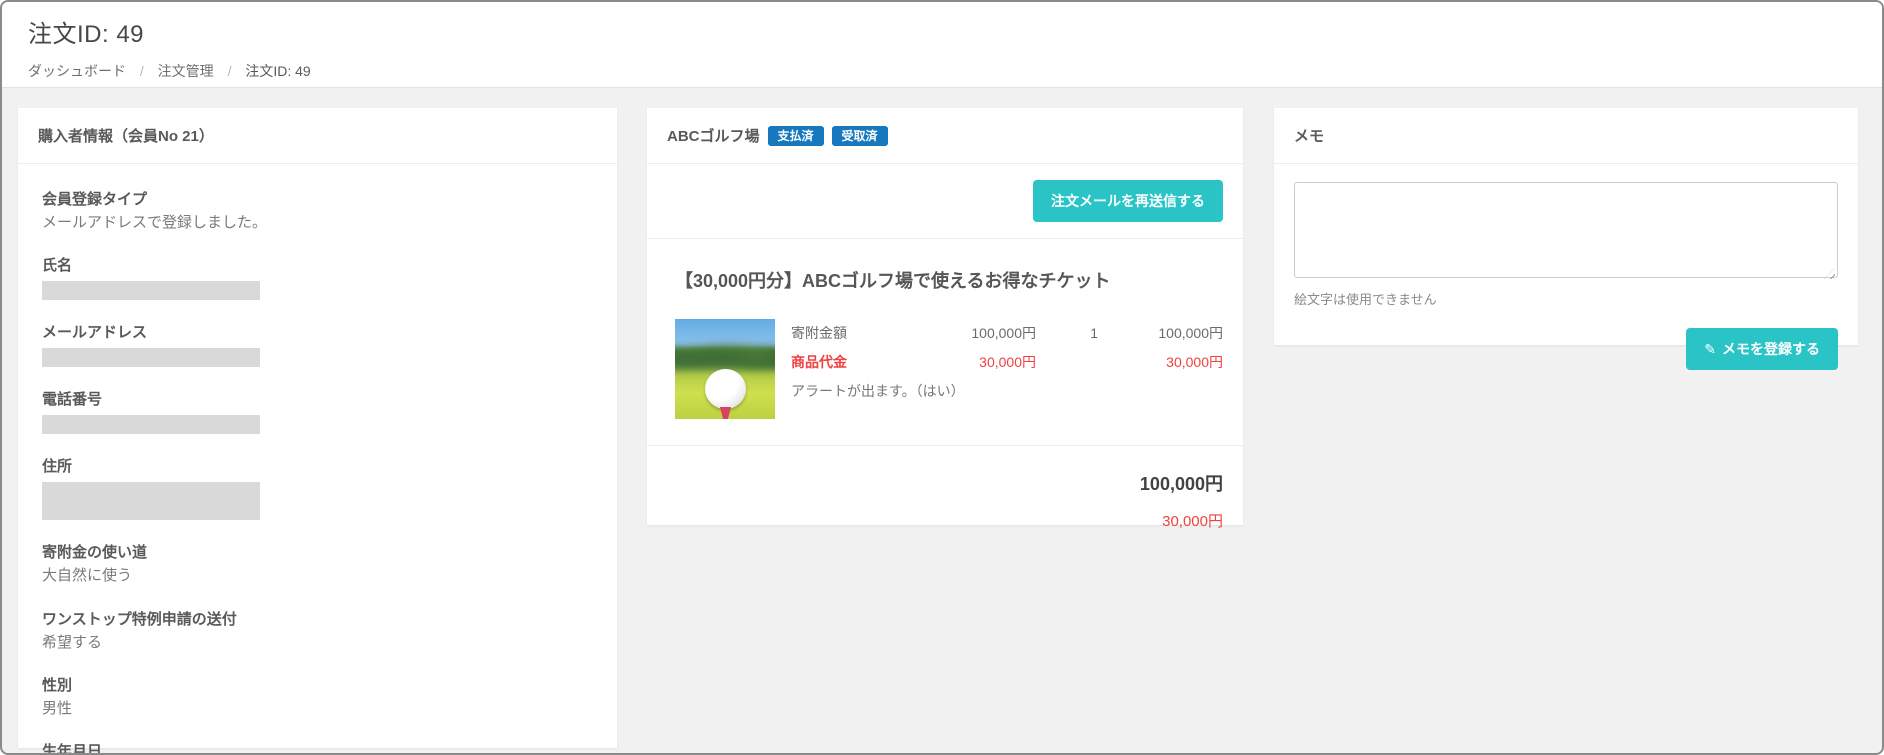 Image resolution: width=1884 pixels, height=755 pixels. I want to click on golf-image-trees, so click(725, 357).